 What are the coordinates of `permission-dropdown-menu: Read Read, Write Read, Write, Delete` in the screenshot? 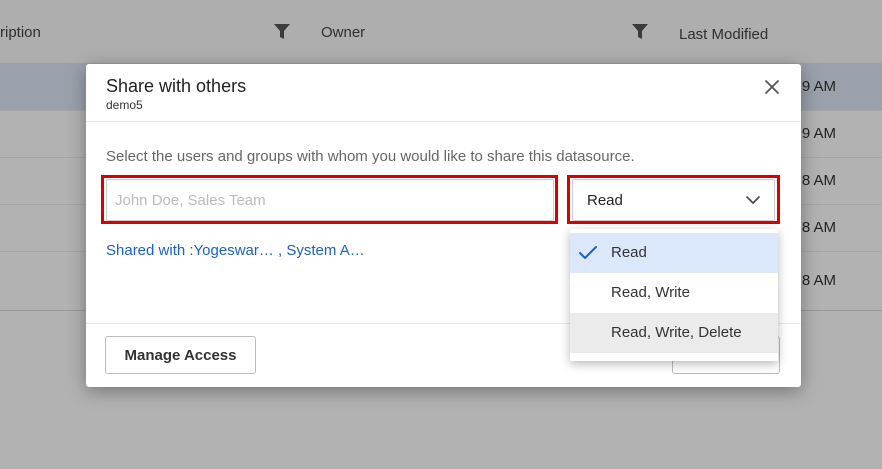 It's located at (674, 295).